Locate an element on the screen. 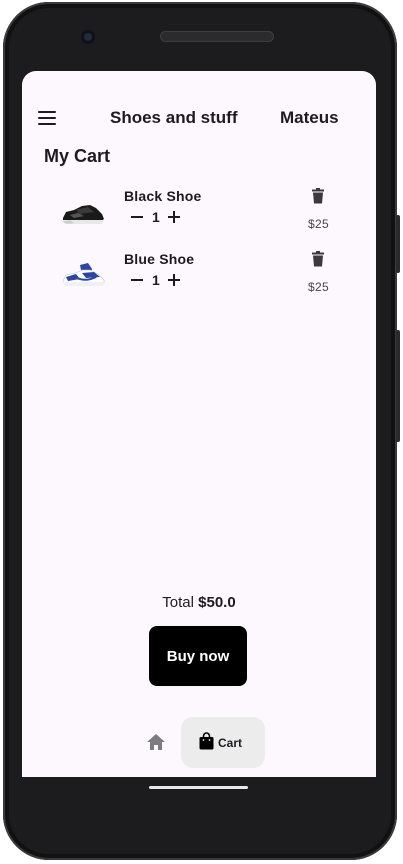 This screenshot has height=864, width=403. cart-total: Total $50.0 is located at coordinates (199, 602).